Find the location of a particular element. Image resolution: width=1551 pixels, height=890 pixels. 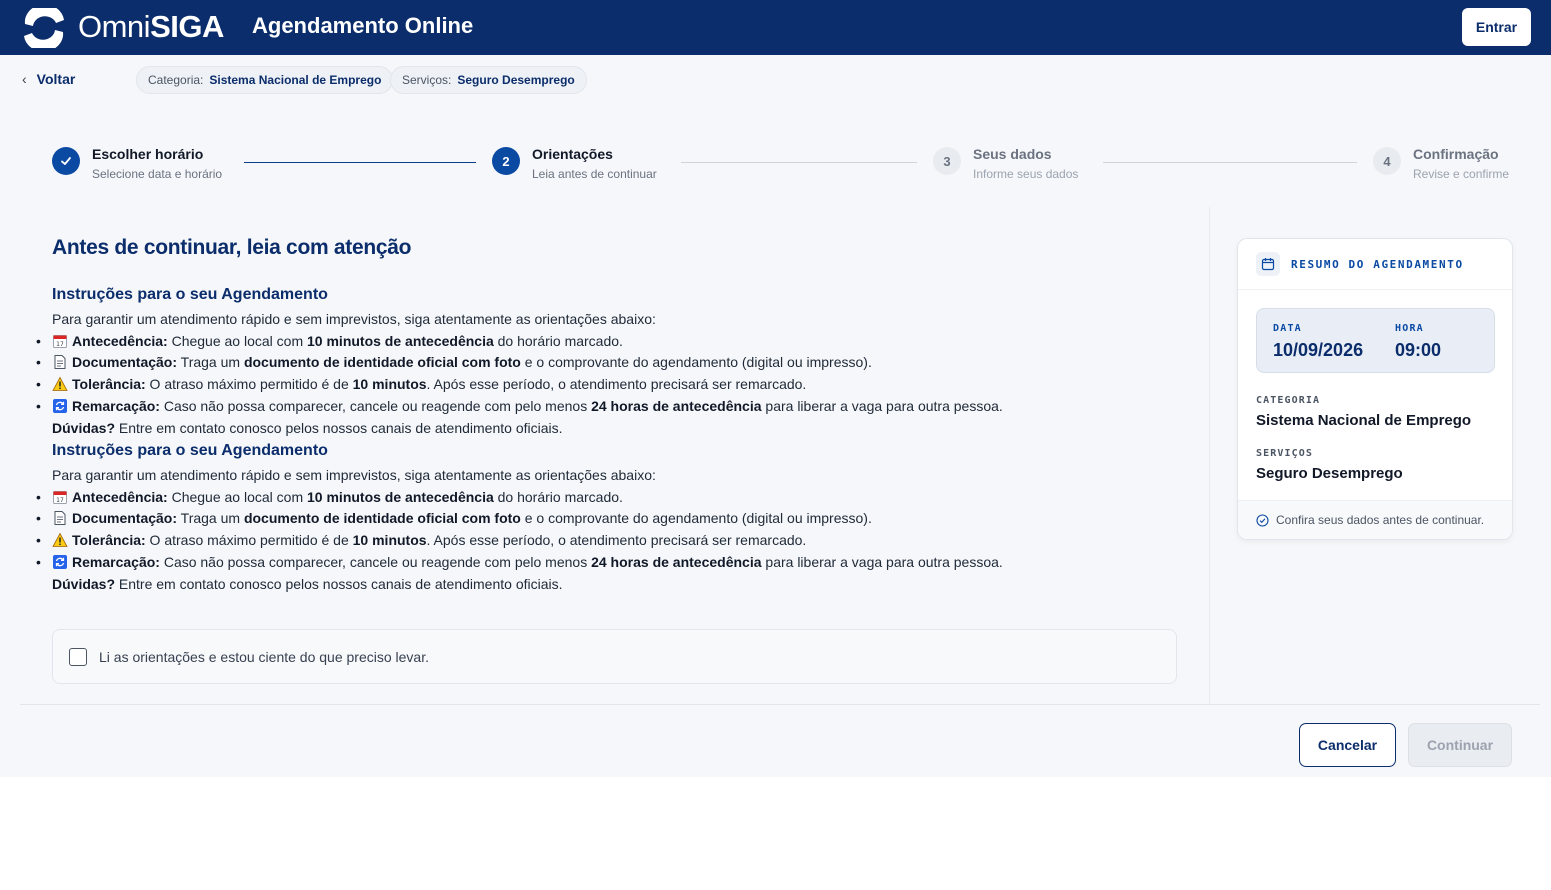

chevron-left-icon: ‹ is located at coordinates (24, 79).